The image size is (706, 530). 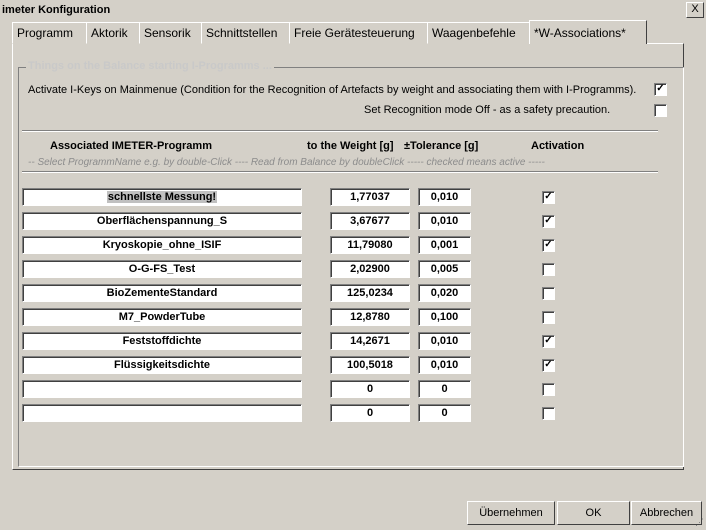 I want to click on weight-field-text: 2,02900, so click(x=370, y=269).